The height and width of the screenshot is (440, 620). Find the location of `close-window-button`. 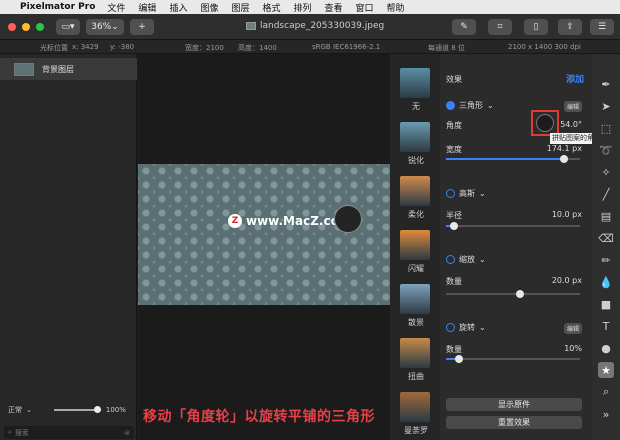

close-window-button is located at coordinates (12, 27).